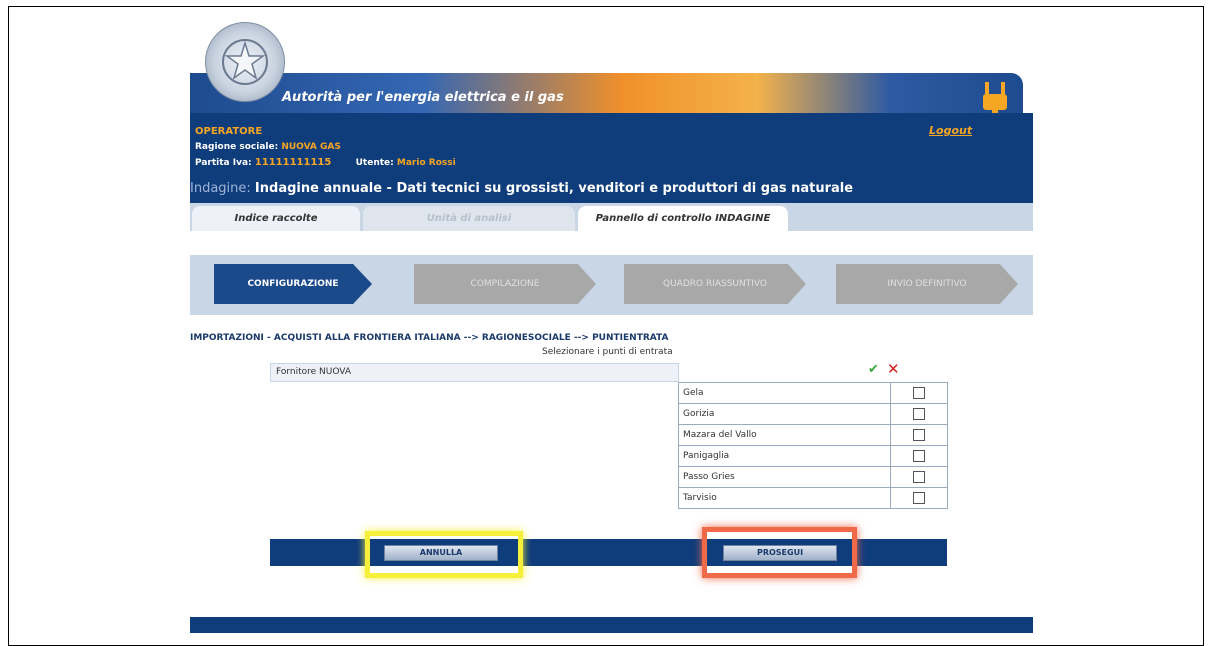  What do you see at coordinates (220, 188) in the screenshot?
I see `indagine-label: Indagine:` at bounding box center [220, 188].